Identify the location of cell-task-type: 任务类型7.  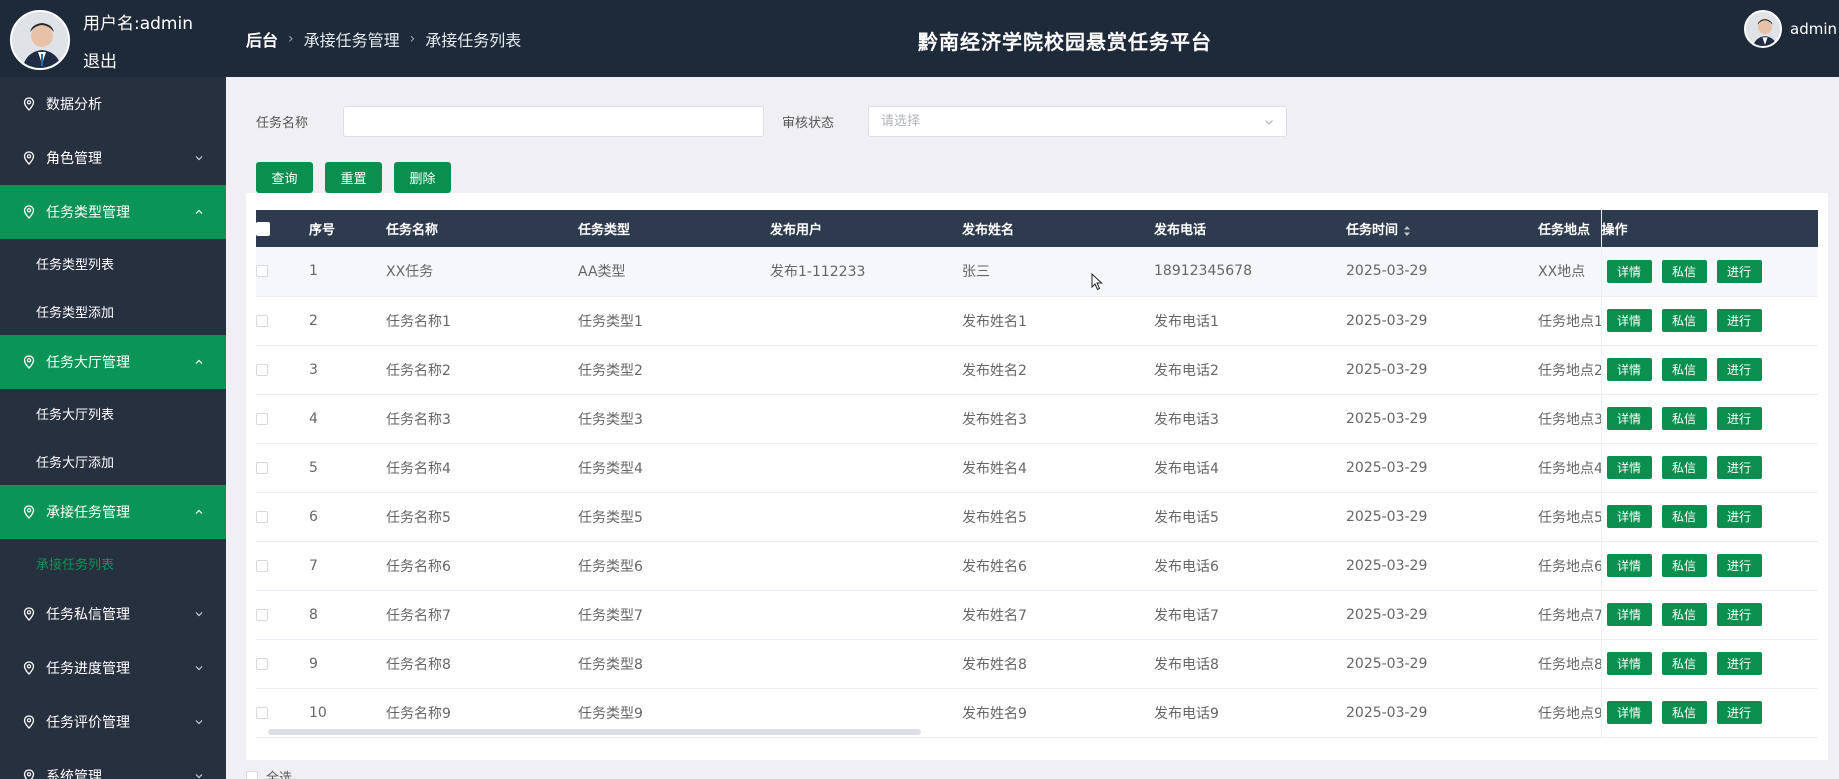
(610, 615).